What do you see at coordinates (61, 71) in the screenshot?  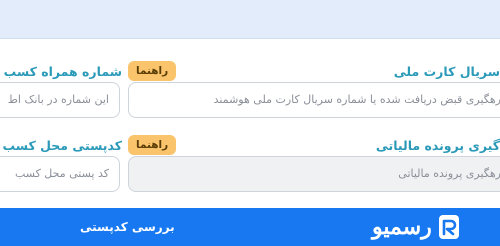 I see `business-phone-label: شماره همراه کسب و ک` at bounding box center [61, 71].